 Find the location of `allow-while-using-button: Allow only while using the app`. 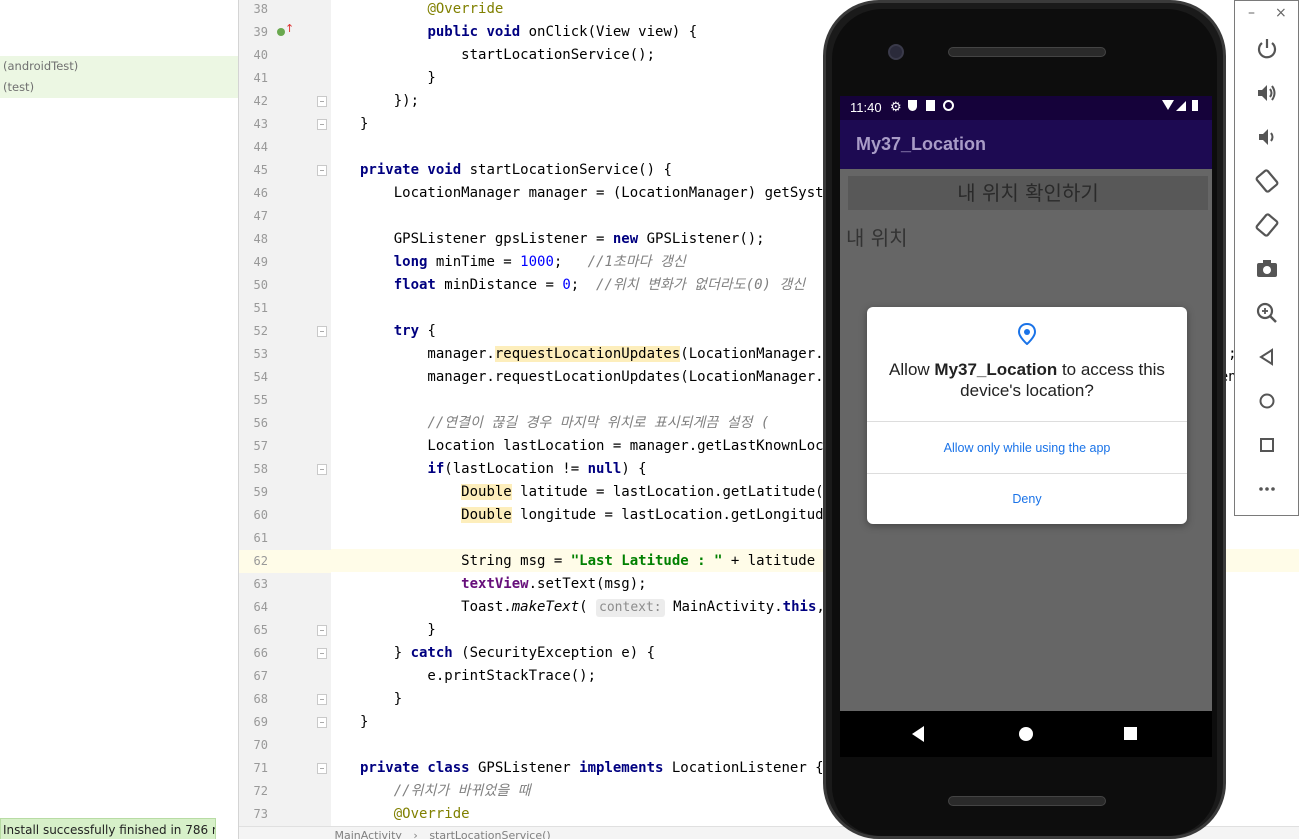

allow-while-using-button: Allow only while using the app is located at coordinates (1027, 448).